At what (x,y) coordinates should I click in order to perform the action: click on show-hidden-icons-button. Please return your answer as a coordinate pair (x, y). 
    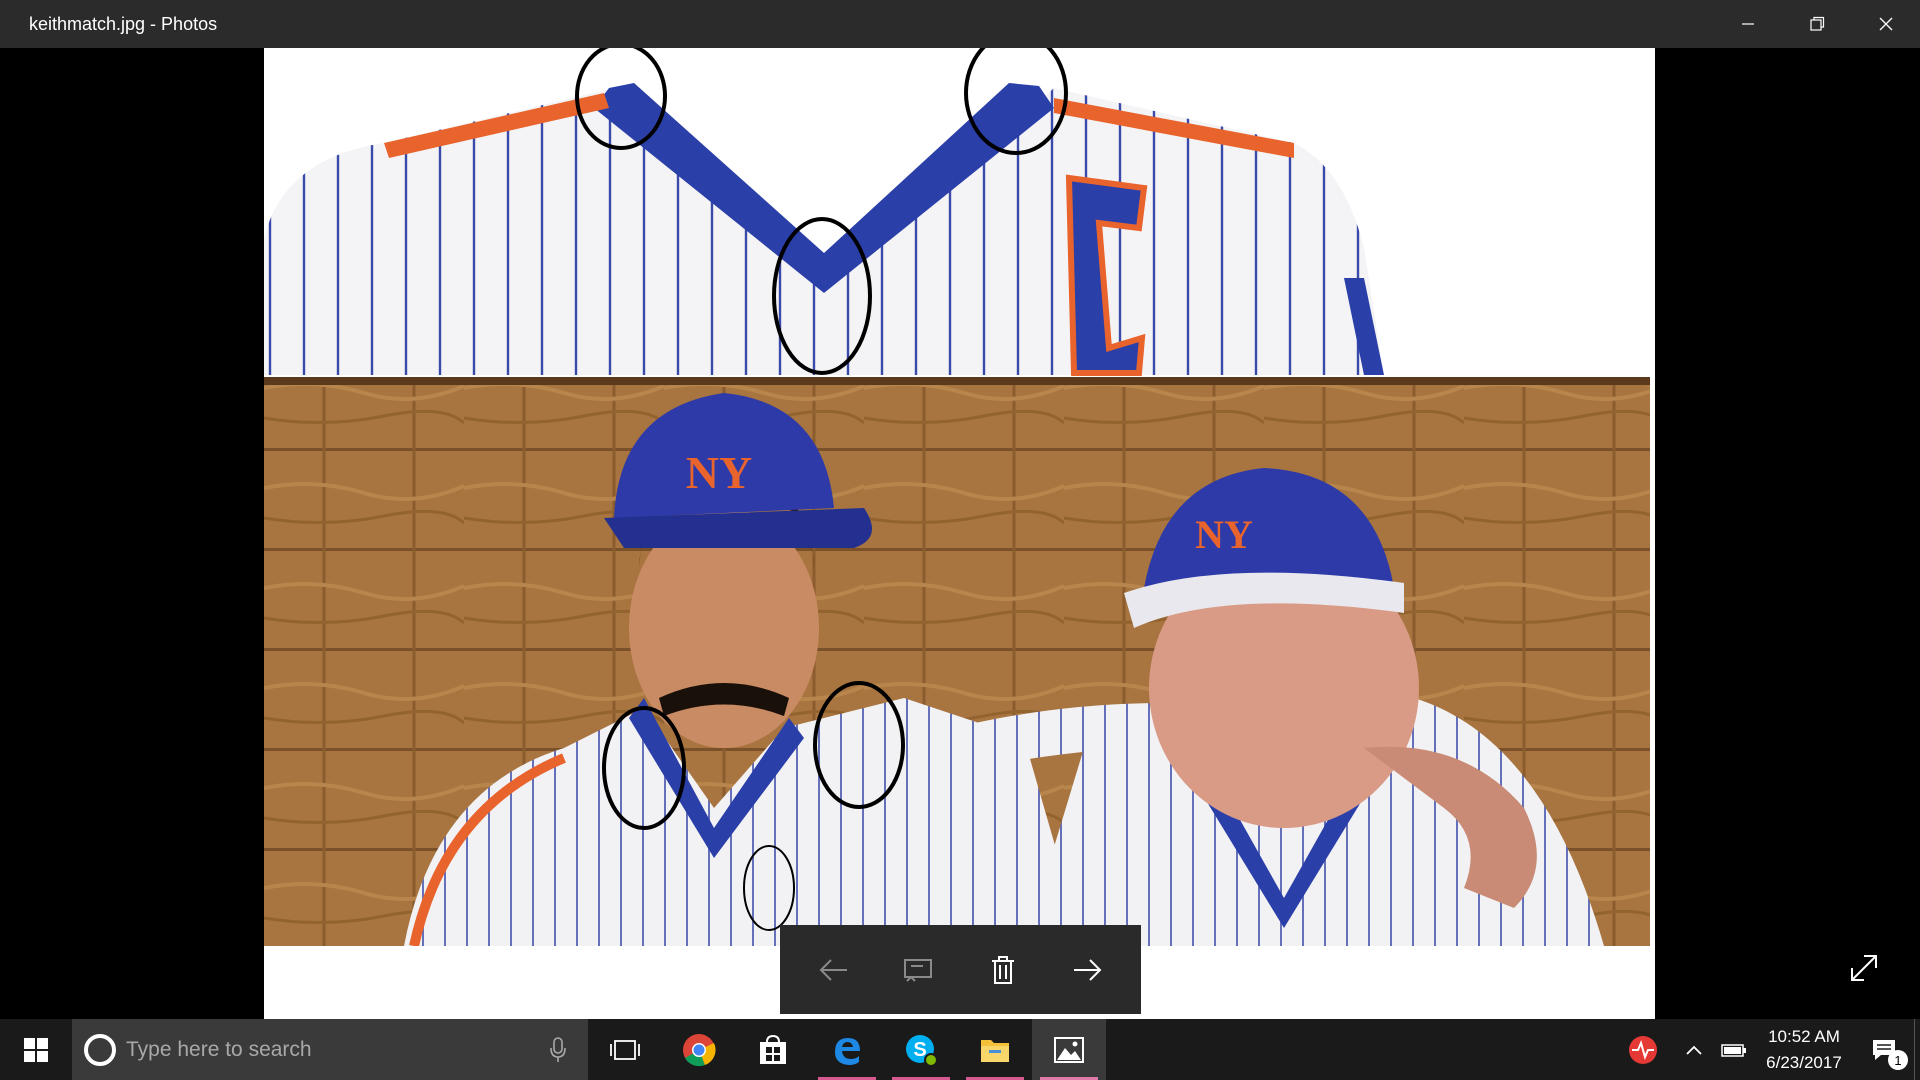
    Looking at the image, I should click on (1694, 1049).